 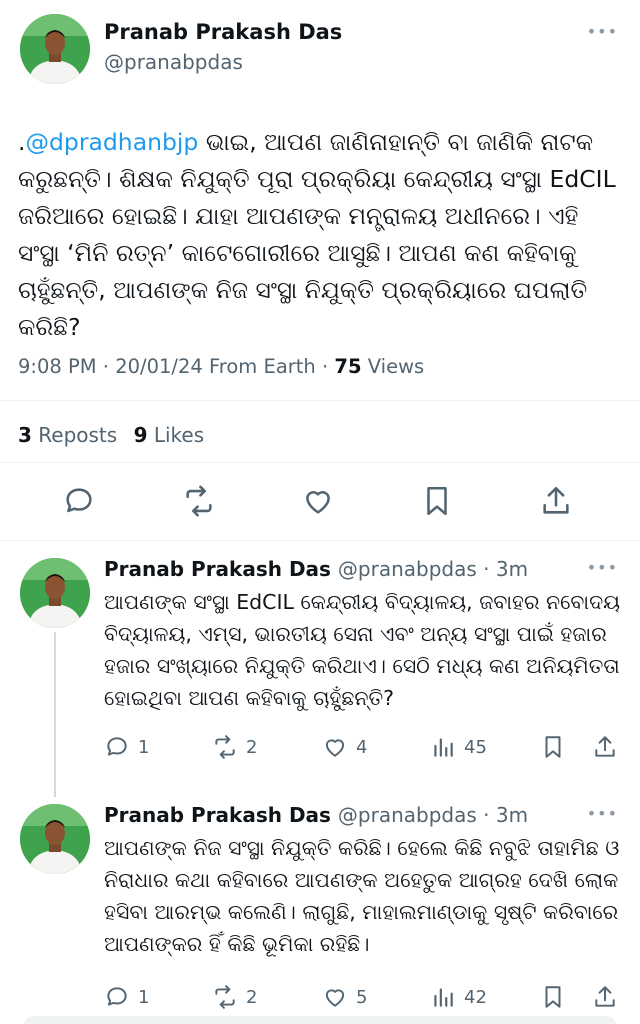 I want to click on reply-button, so click(x=80, y=502).